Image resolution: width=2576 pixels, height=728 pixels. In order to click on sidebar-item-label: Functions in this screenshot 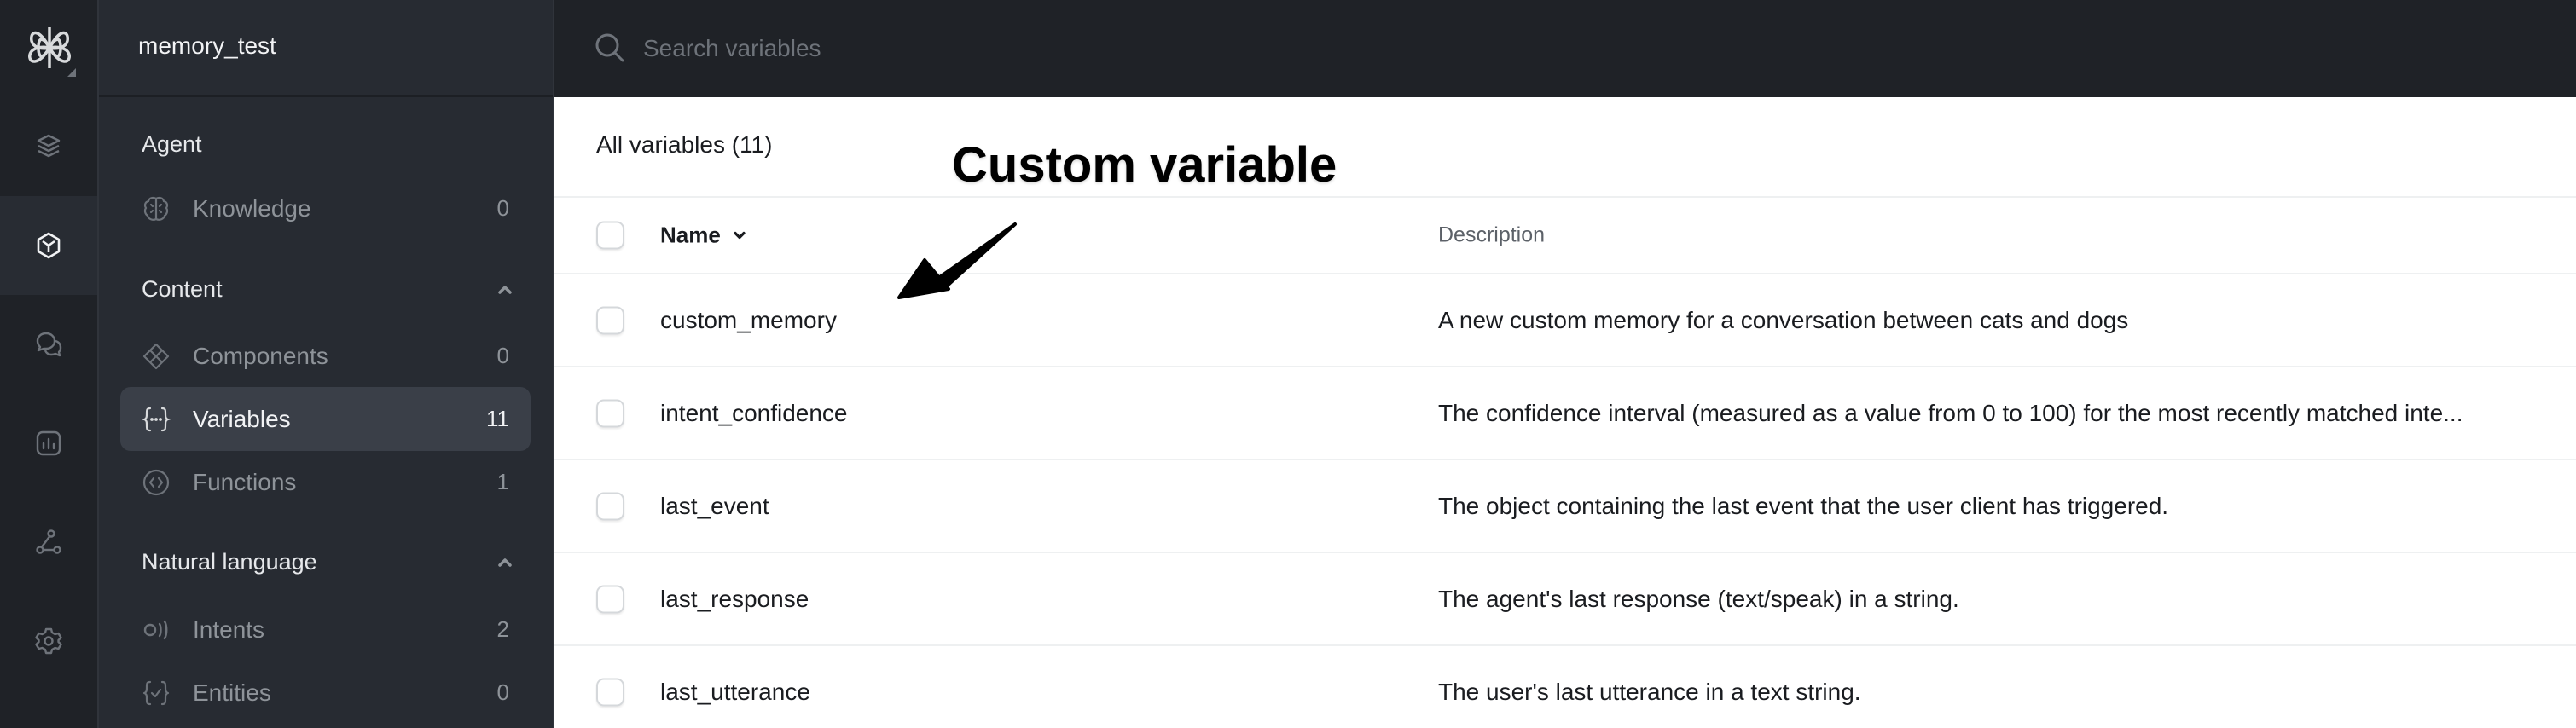, I will do `click(245, 481)`.